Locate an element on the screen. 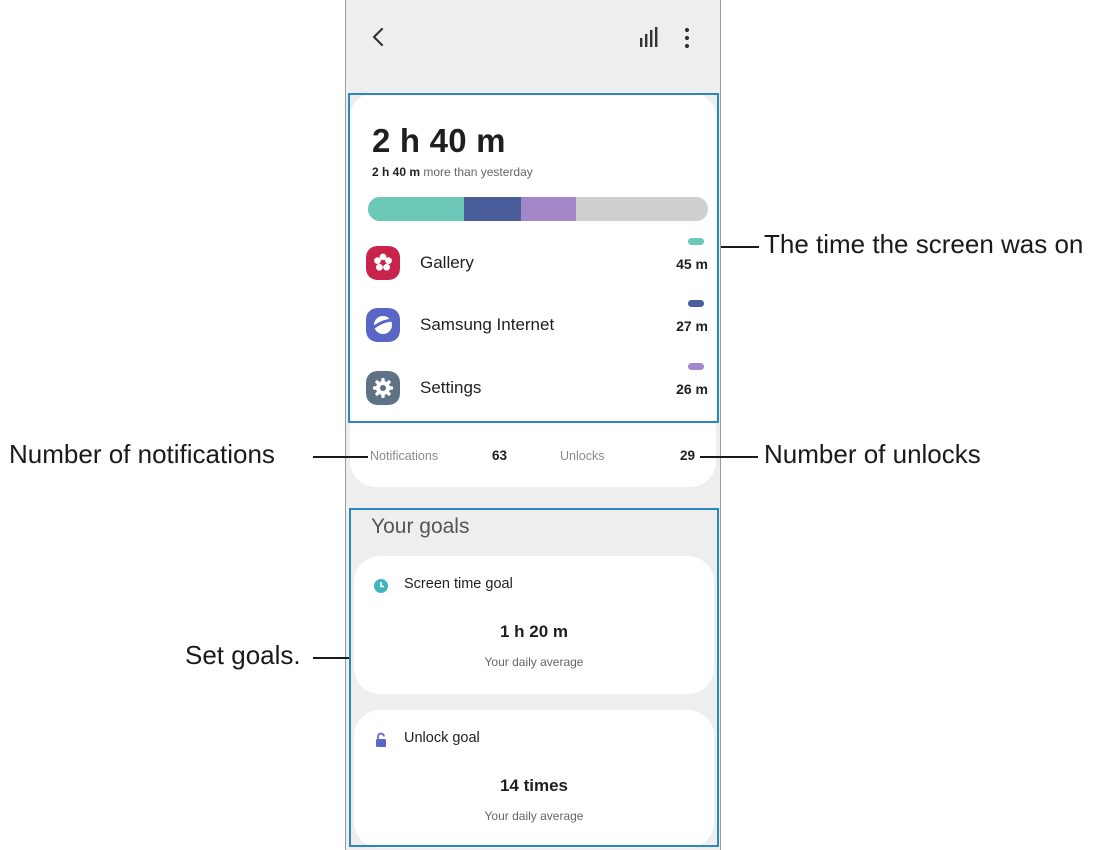  notifications-label: Notifications is located at coordinates (404, 456).